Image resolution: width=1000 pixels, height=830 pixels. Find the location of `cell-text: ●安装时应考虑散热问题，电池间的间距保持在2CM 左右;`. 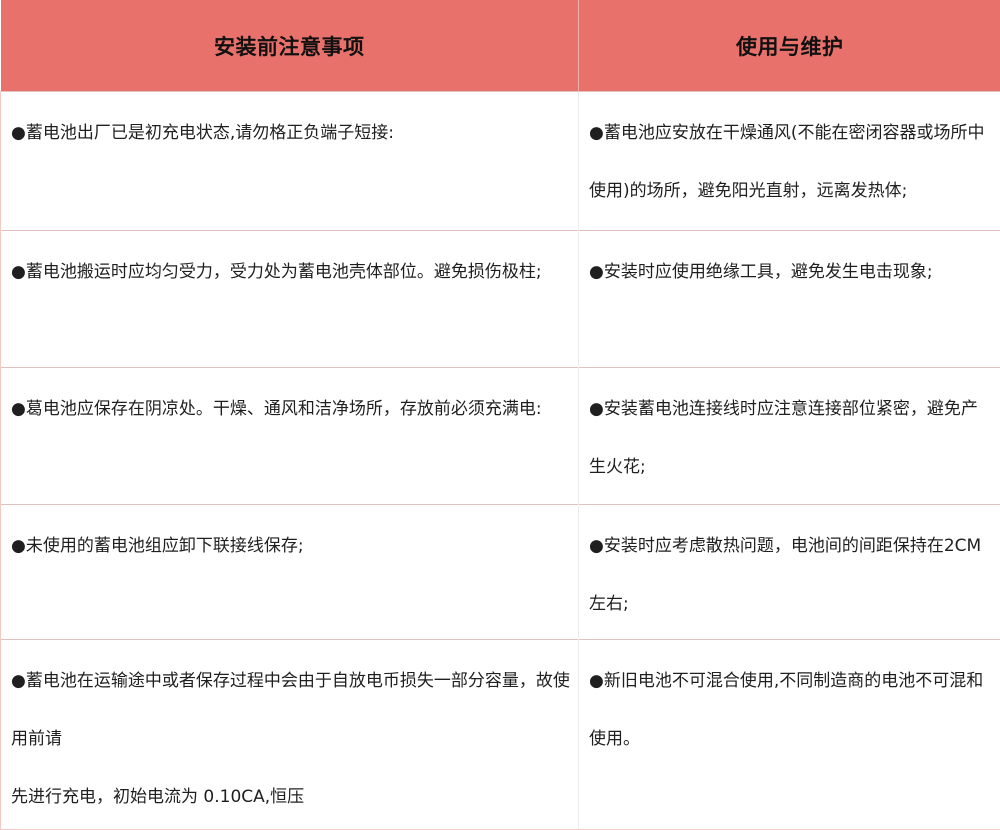

cell-text: ●安装时应考虑散热问题，电池间的间距保持在2CM 左右; is located at coordinates (790, 569).